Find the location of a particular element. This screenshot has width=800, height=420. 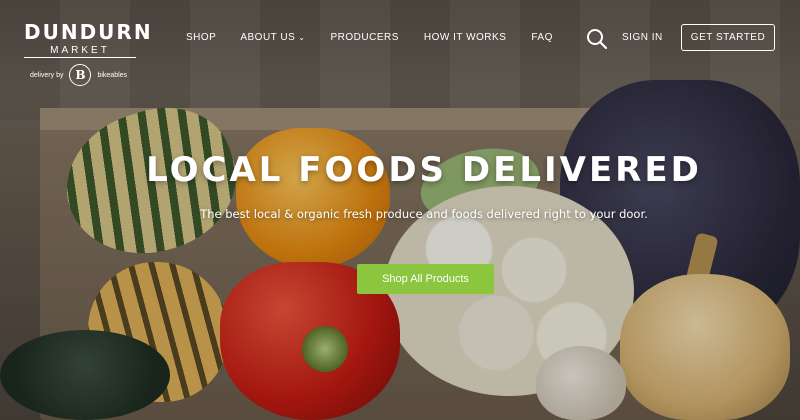

nav-faq-label: FAQ is located at coordinates (542, 37).